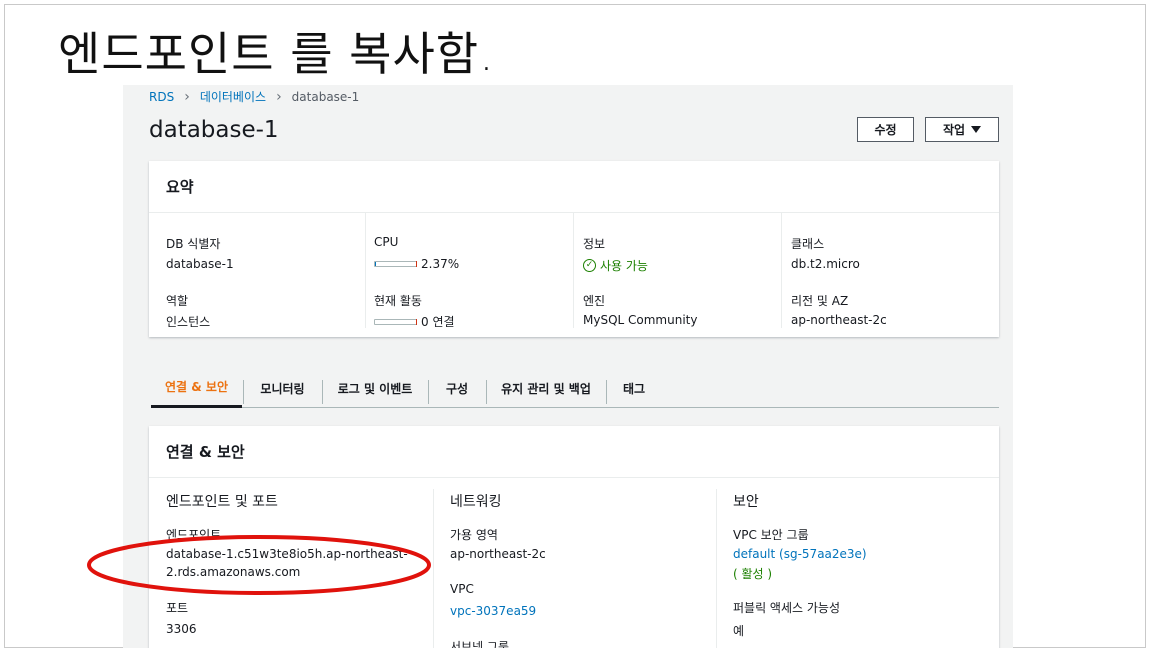  I want to click on breadcrumb-databases-link: 데이터베이스, so click(233, 96).